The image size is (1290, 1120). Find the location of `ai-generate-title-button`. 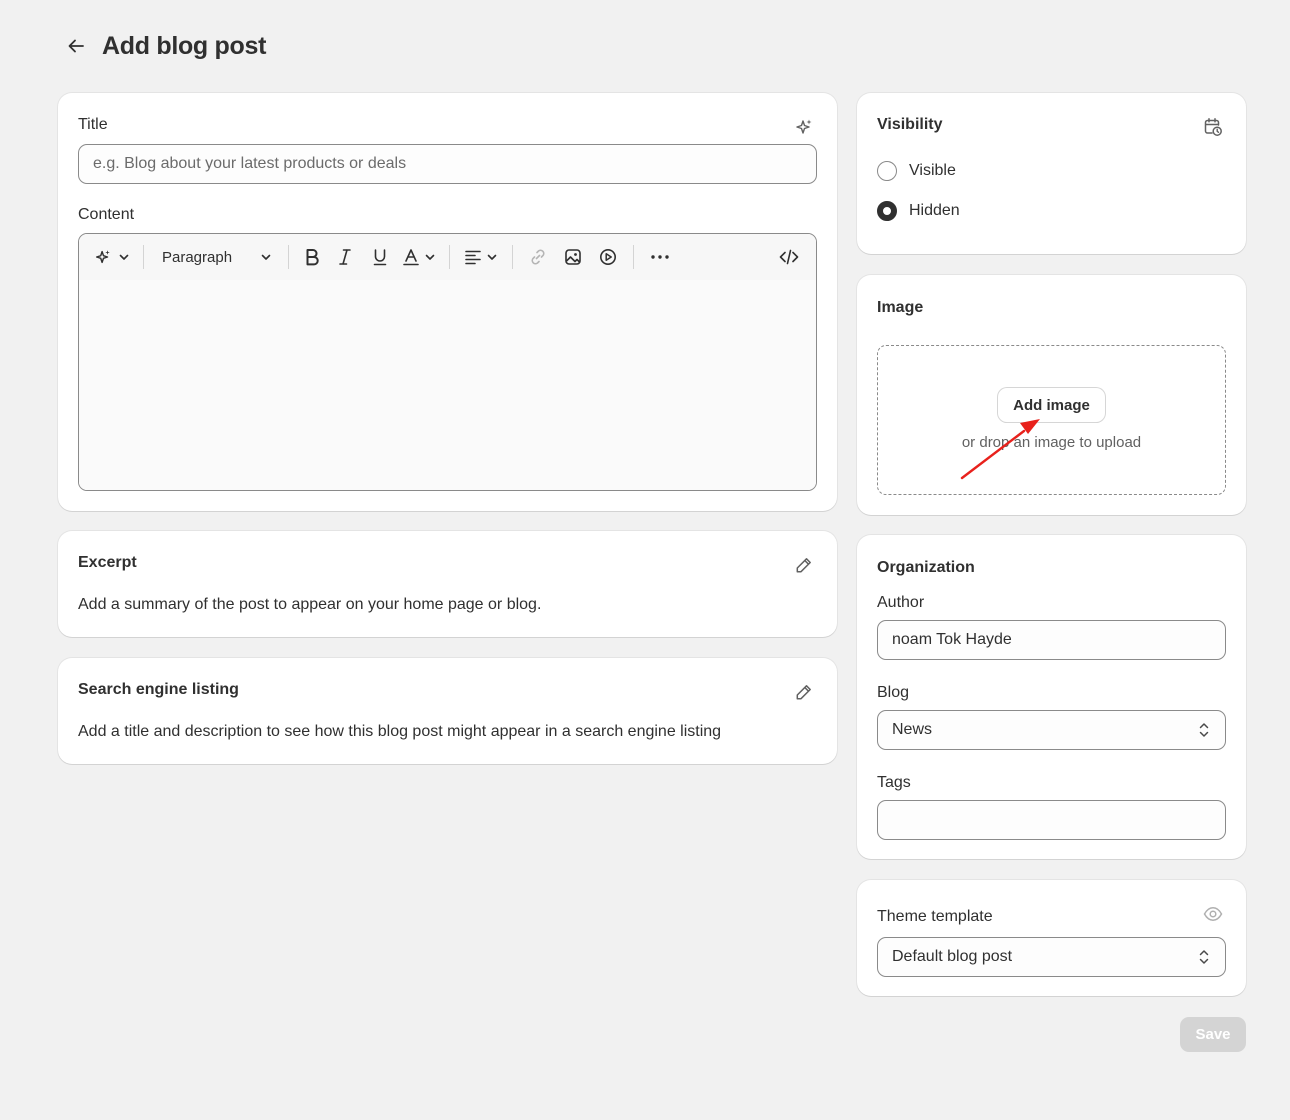

ai-generate-title-button is located at coordinates (804, 127).